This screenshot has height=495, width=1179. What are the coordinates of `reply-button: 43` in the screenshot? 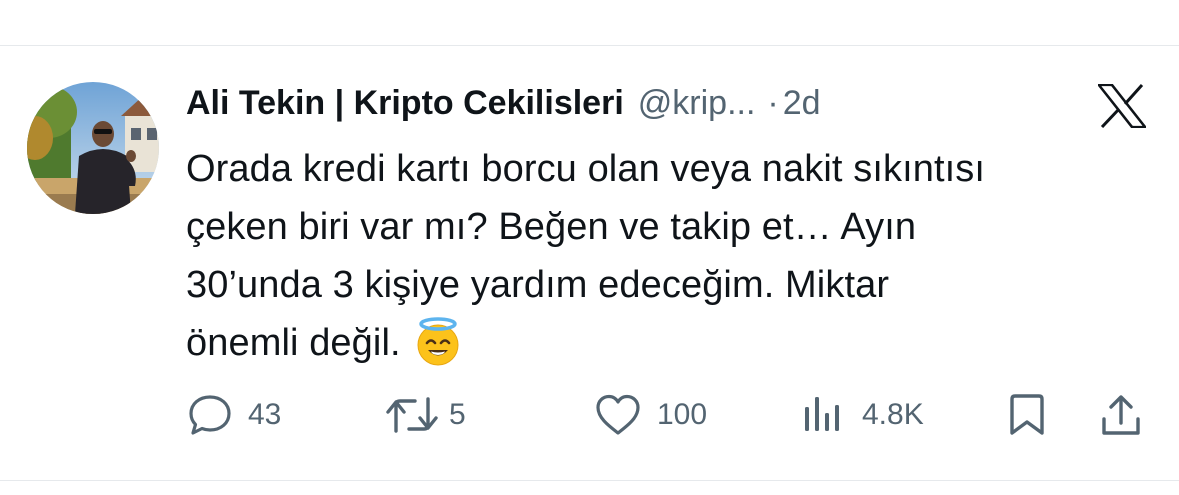 It's located at (234, 415).